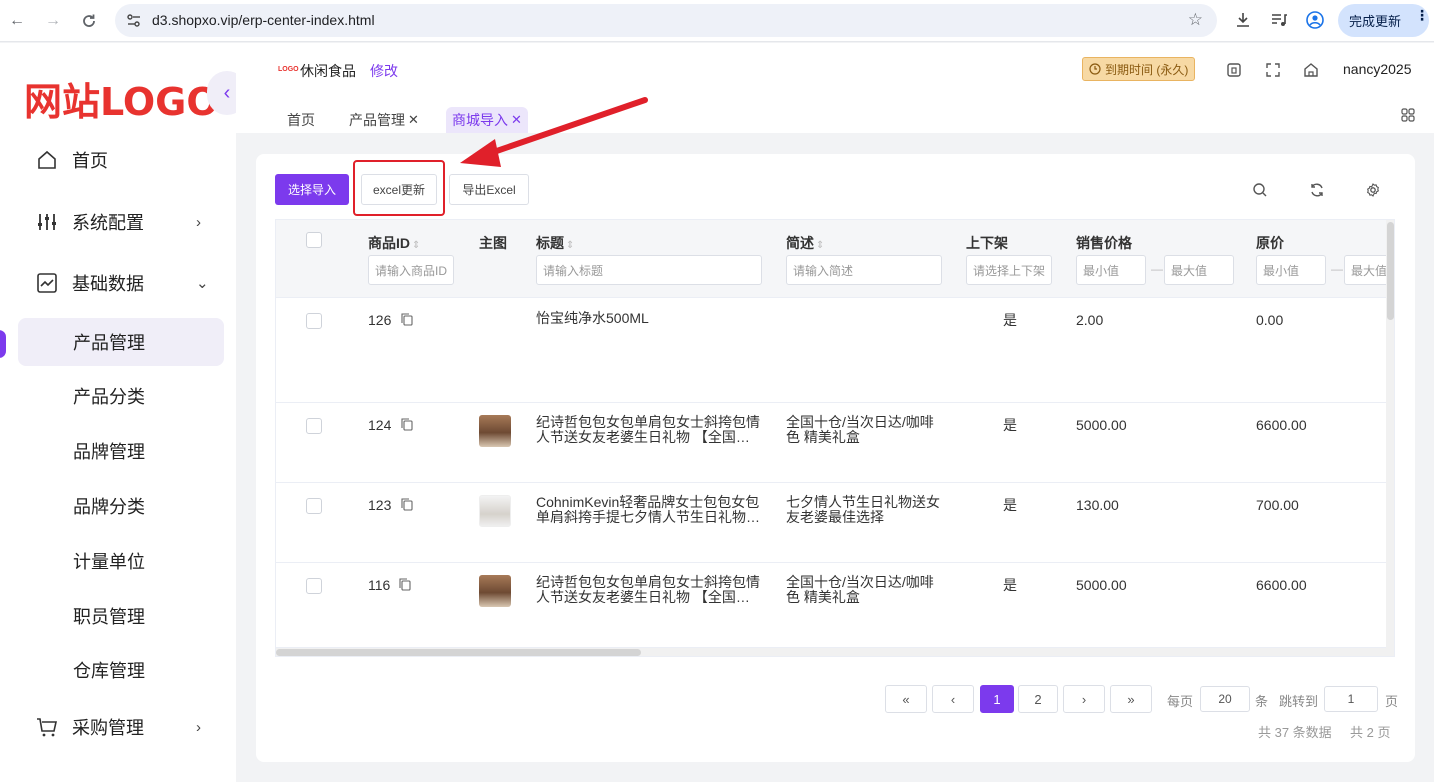 The height and width of the screenshot is (782, 1434). Describe the element at coordinates (109, 617) in the screenshot. I see `sidebar-item-label: 职员管理` at that location.